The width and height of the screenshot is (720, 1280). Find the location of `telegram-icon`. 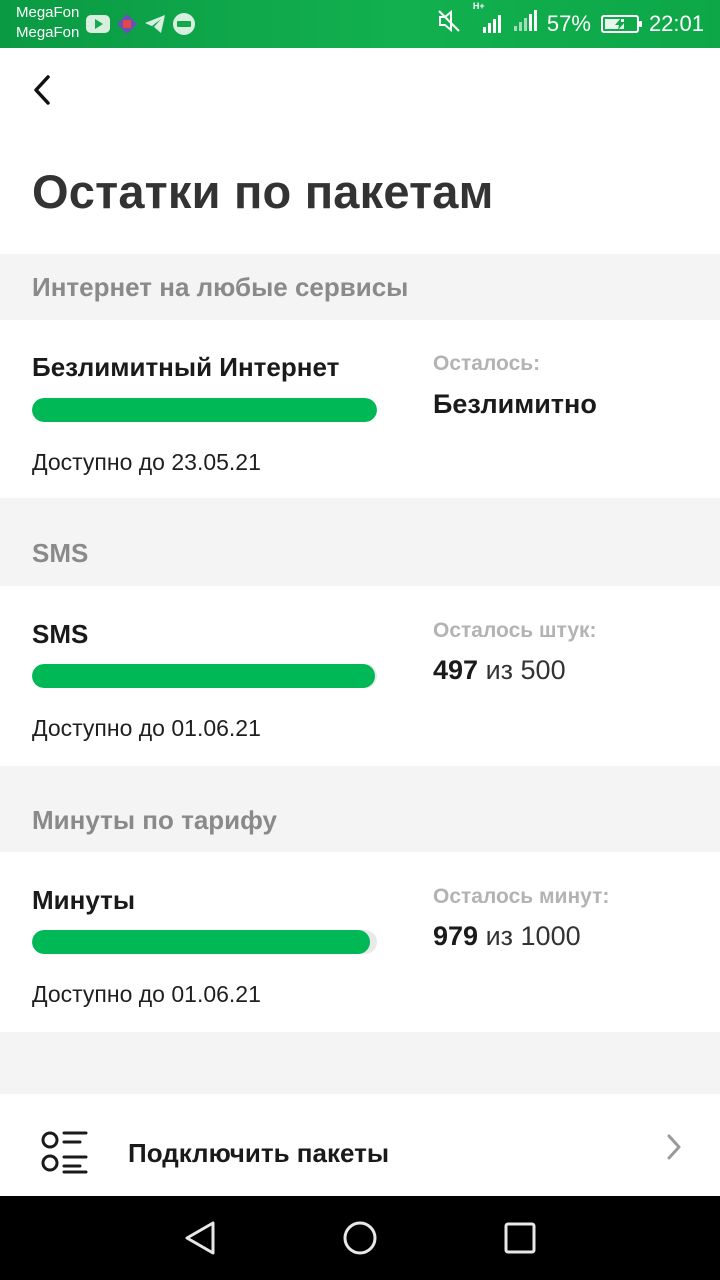

telegram-icon is located at coordinates (155, 24).